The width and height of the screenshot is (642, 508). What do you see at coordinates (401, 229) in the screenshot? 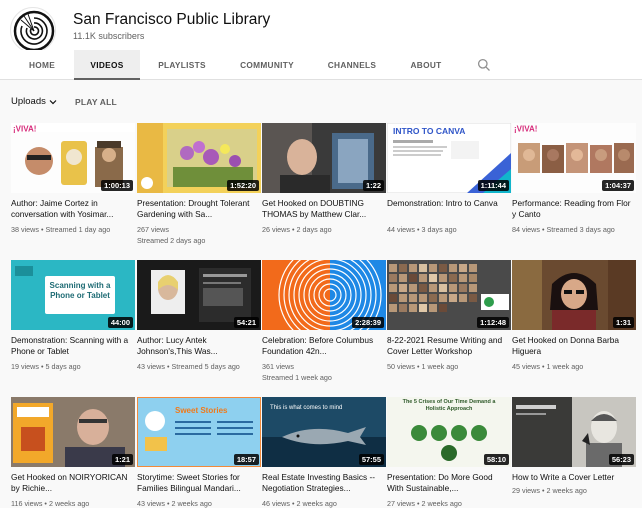
I see `view-count: 44 views` at bounding box center [401, 229].